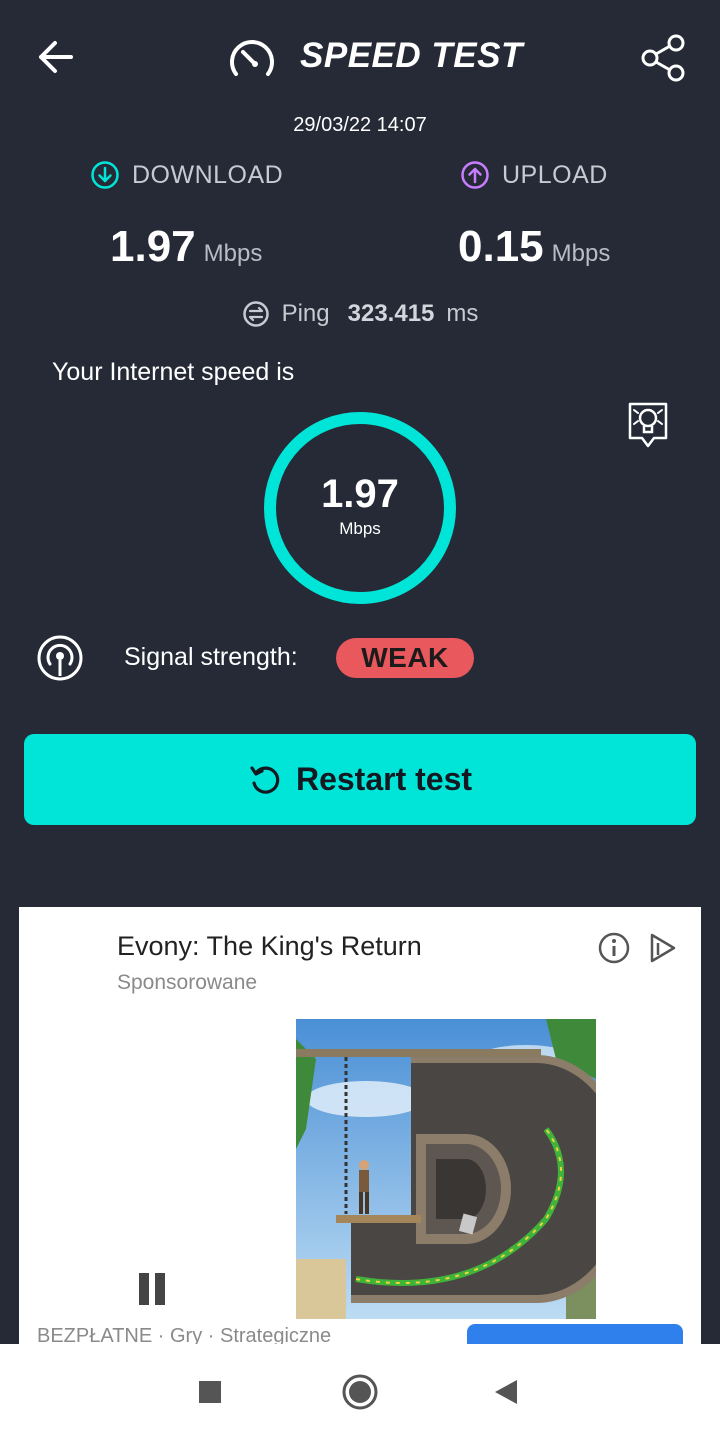 The width and height of the screenshot is (720, 1440). I want to click on tips-button, so click(648, 425).